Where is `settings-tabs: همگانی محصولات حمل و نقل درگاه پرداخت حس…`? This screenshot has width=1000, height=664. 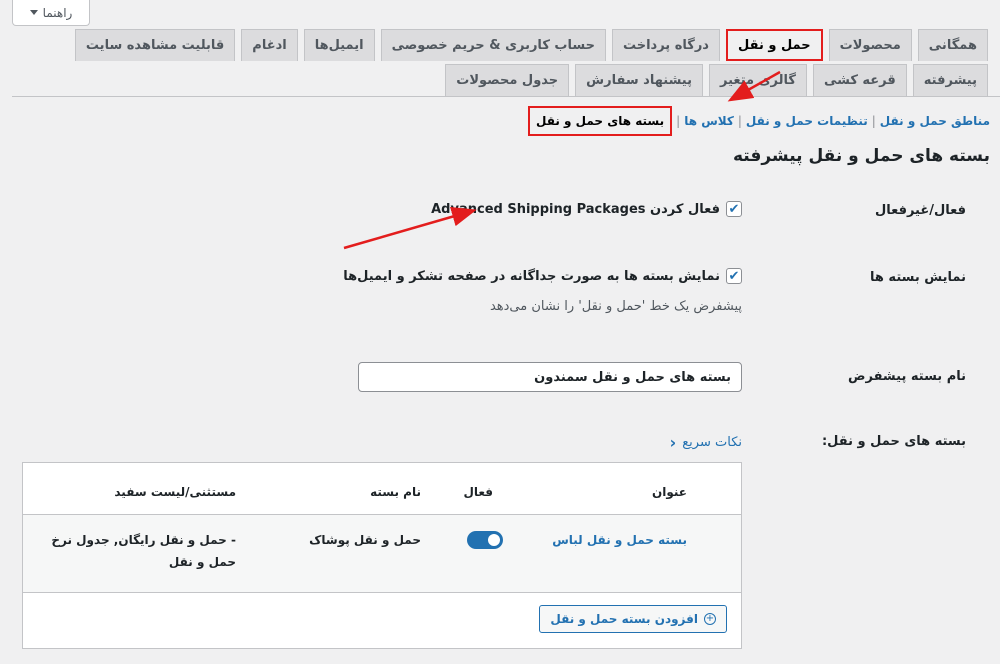 settings-tabs: همگانی محصولات حمل و نقل درگاه پرداخت حس… is located at coordinates (505, 62).